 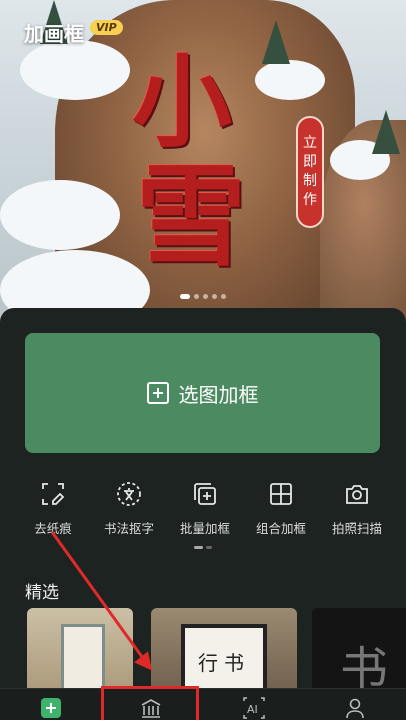 I want to click on tool-label: 批量加框, so click(x=204, y=528).